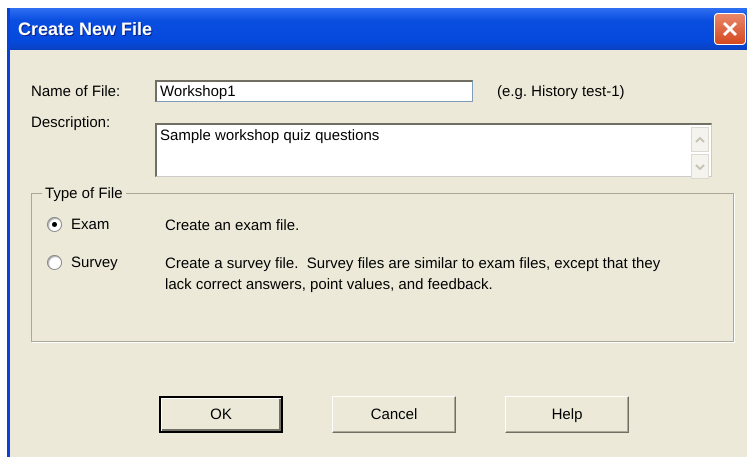  I want to click on ok-button: OK, so click(221, 414).